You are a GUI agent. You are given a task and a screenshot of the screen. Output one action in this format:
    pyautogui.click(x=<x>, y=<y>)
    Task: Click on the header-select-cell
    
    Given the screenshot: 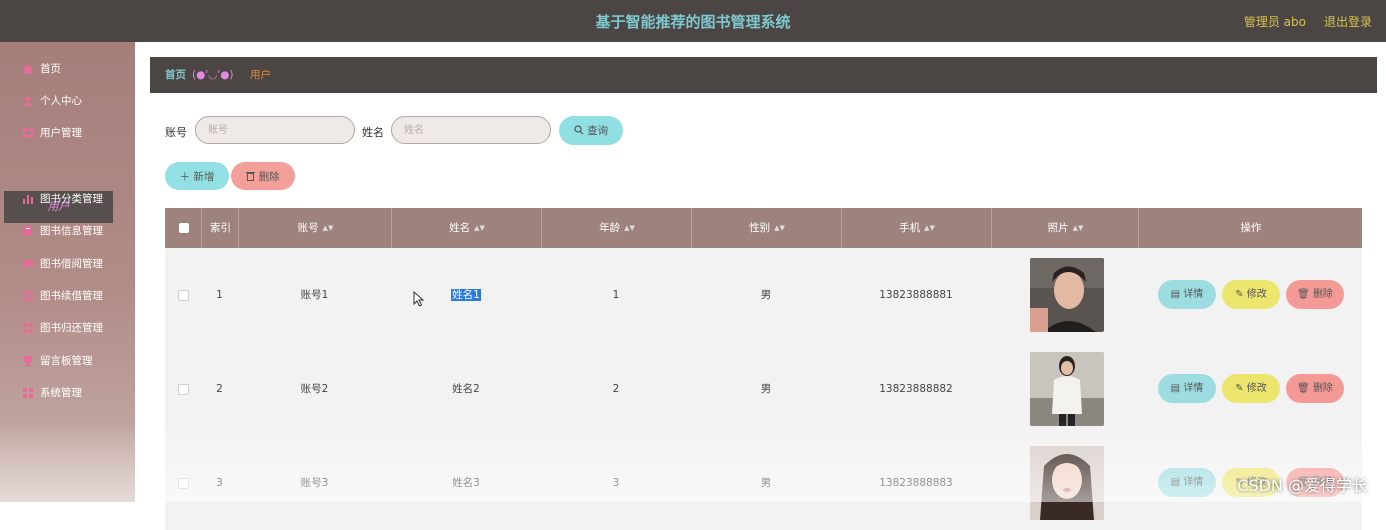 What is the action you would take?
    pyautogui.click(x=183, y=228)
    